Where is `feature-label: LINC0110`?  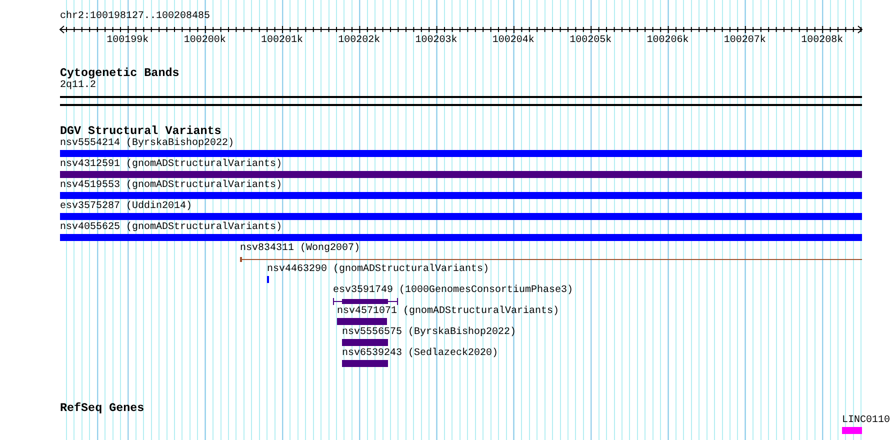
feature-label: LINC0110 is located at coordinates (866, 421).